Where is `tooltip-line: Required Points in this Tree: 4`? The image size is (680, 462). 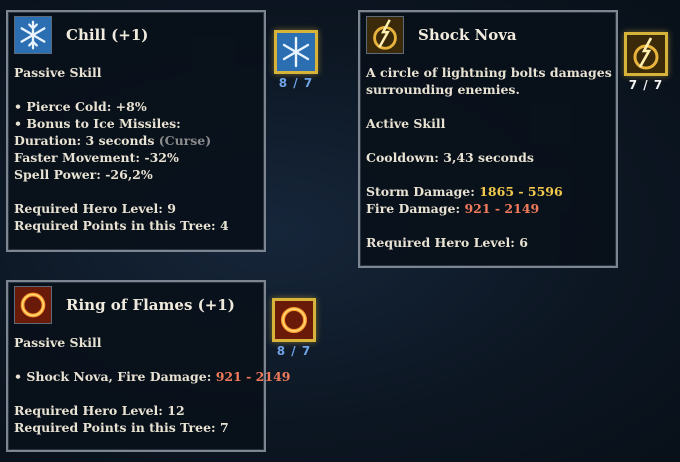 tooltip-line: Required Points in this Tree: 4 is located at coordinates (136, 225).